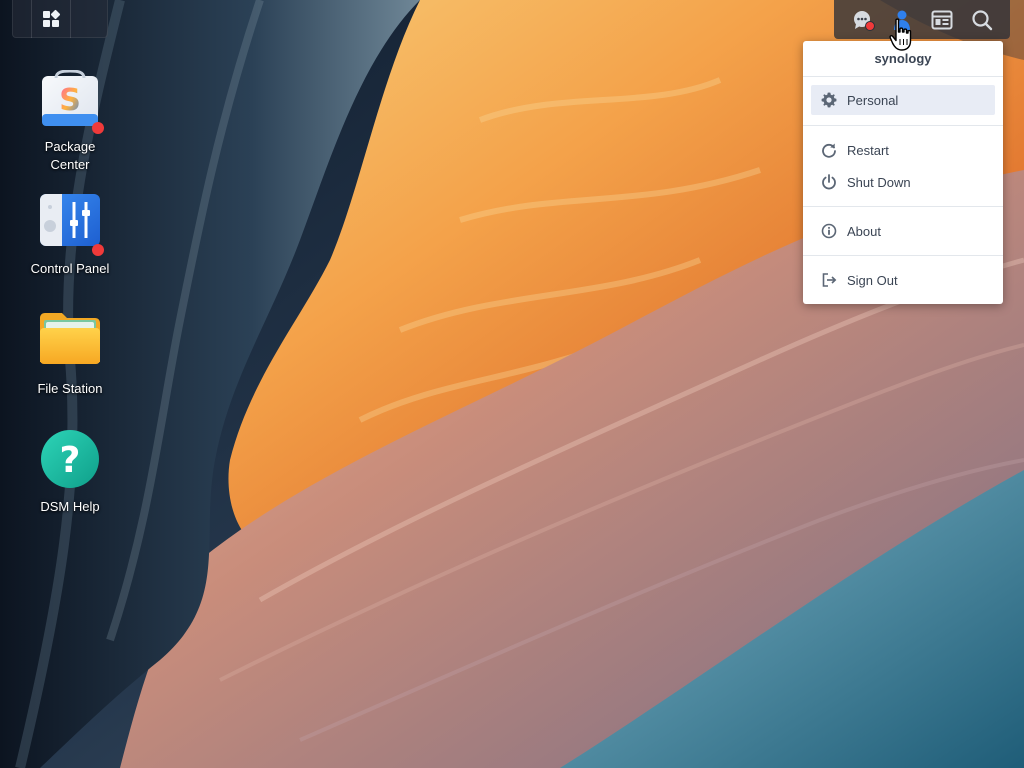 Image resolution: width=1024 pixels, height=768 pixels. Describe the element at coordinates (872, 280) in the screenshot. I see `menu-item-label: Sign Out` at that location.